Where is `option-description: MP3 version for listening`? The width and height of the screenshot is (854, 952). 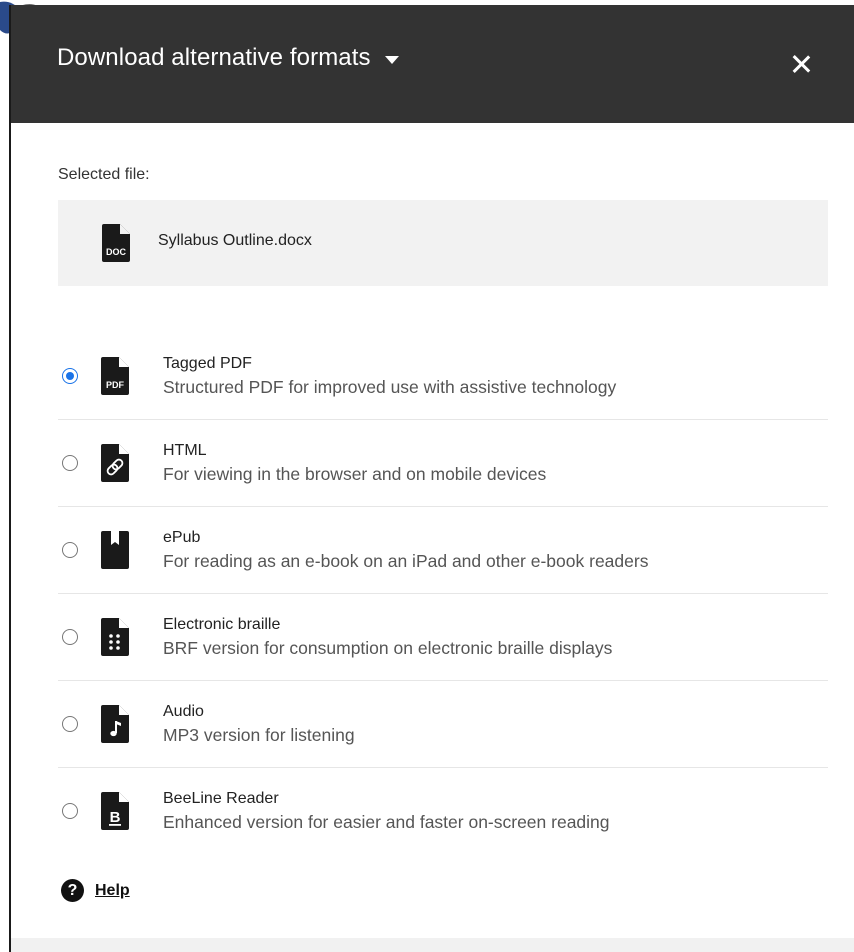 option-description: MP3 version for listening is located at coordinates (259, 734).